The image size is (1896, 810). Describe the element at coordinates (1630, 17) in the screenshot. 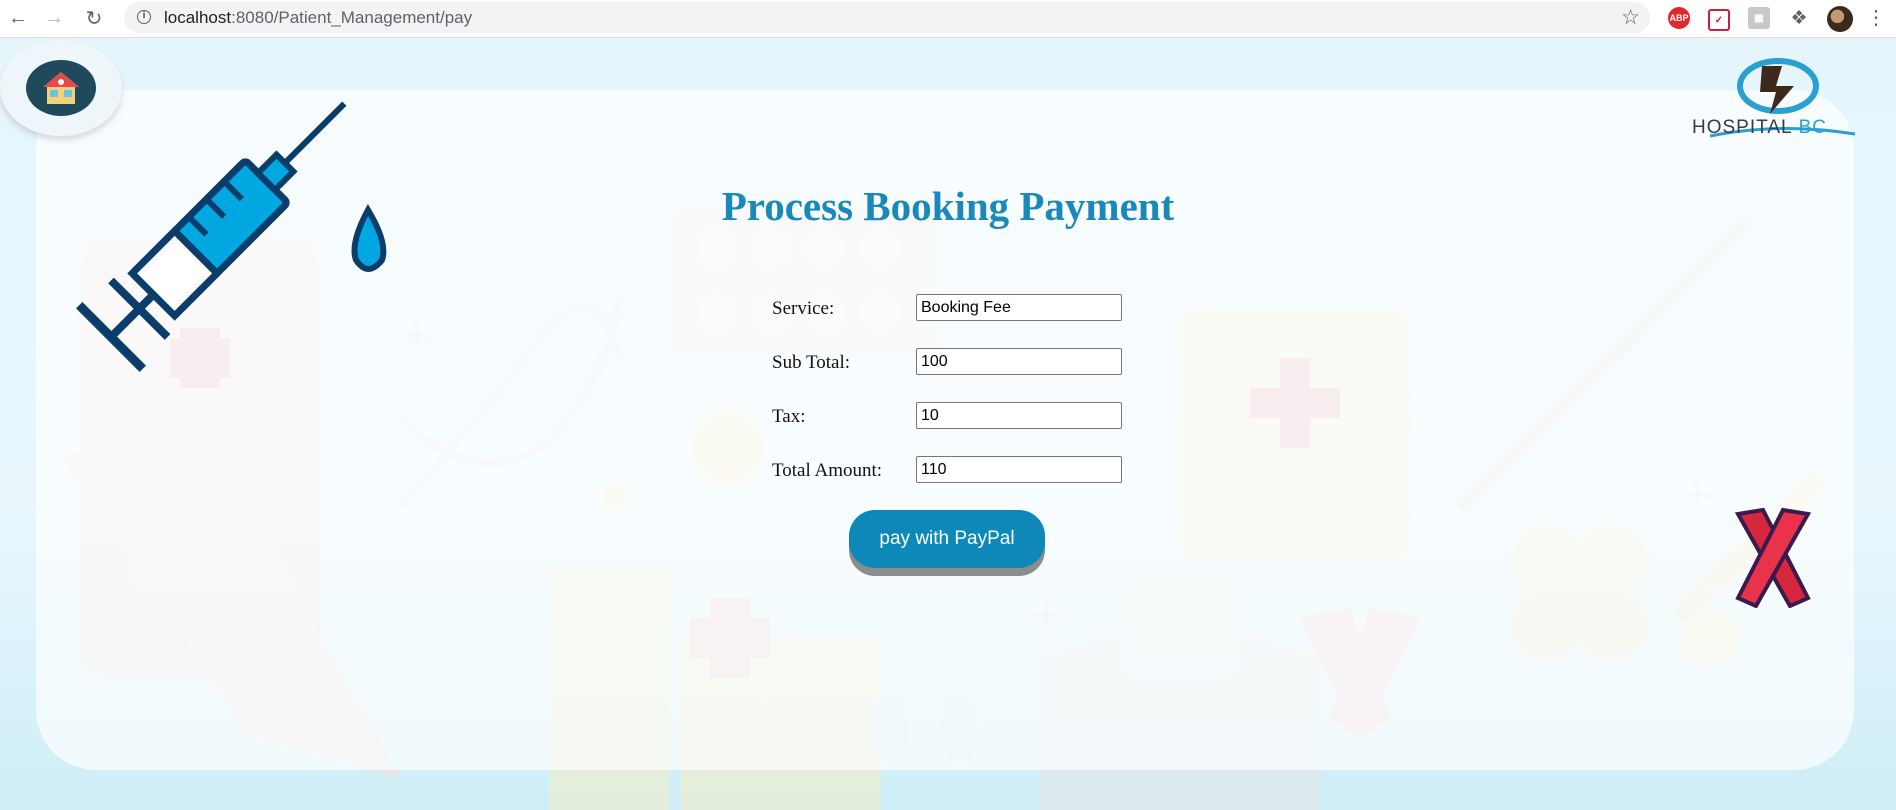

I see `star-icon: ☆` at that location.